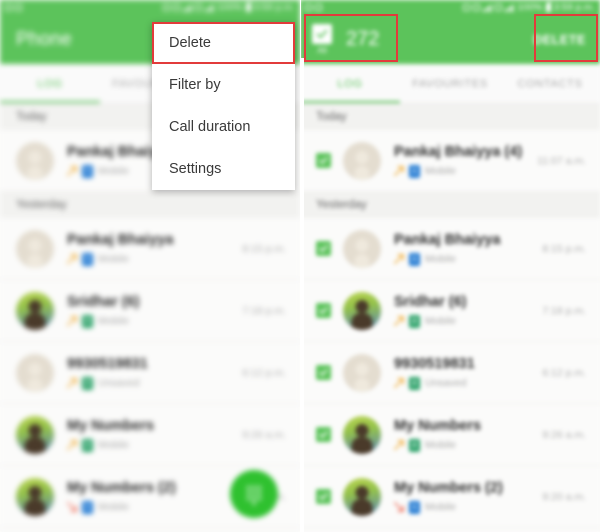  Describe the element at coordinates (120, 239) in the screenshot. I see `contact-name-label: Pankaj Bhaiyya` at that location.